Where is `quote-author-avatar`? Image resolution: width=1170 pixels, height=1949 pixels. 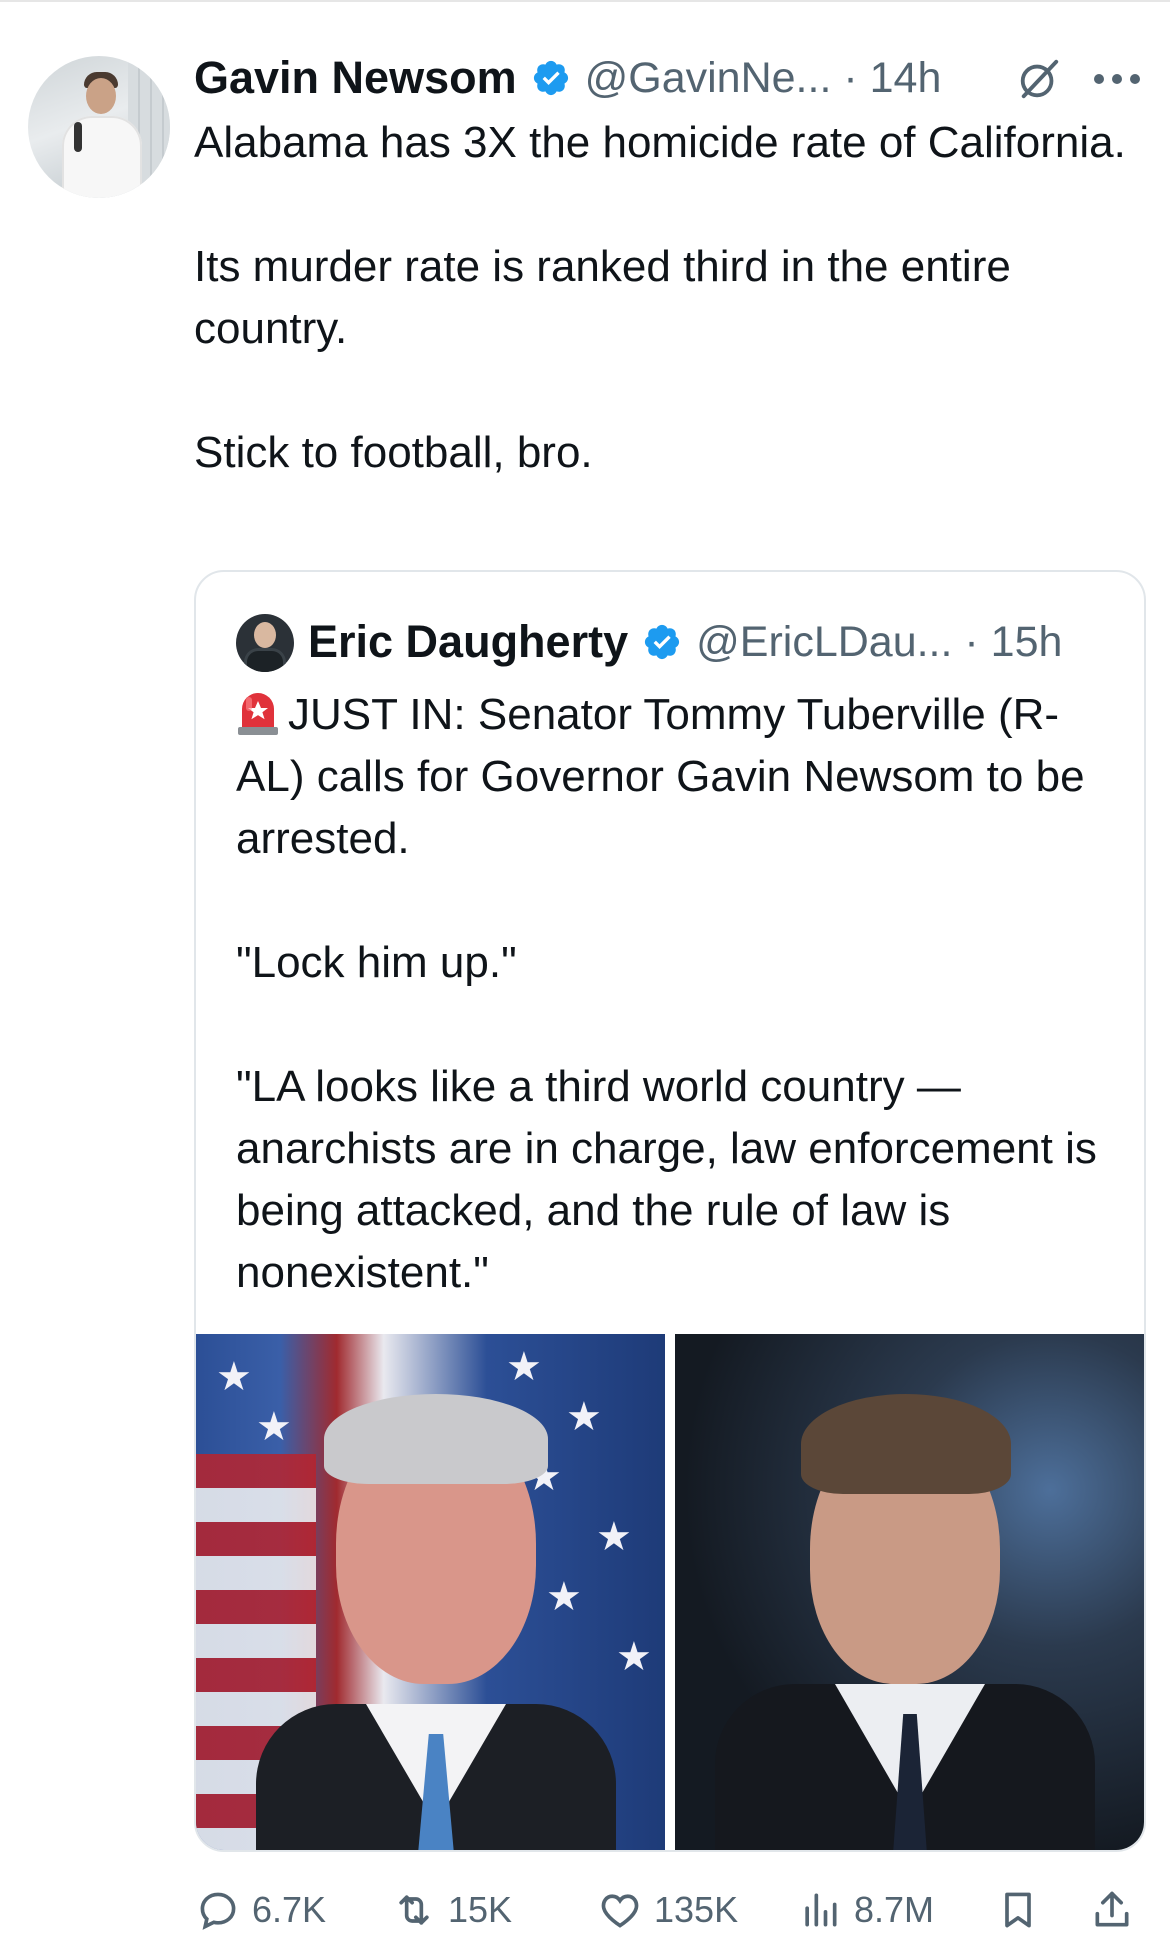
quote-author-avatar is located at coordinates (265, 643).